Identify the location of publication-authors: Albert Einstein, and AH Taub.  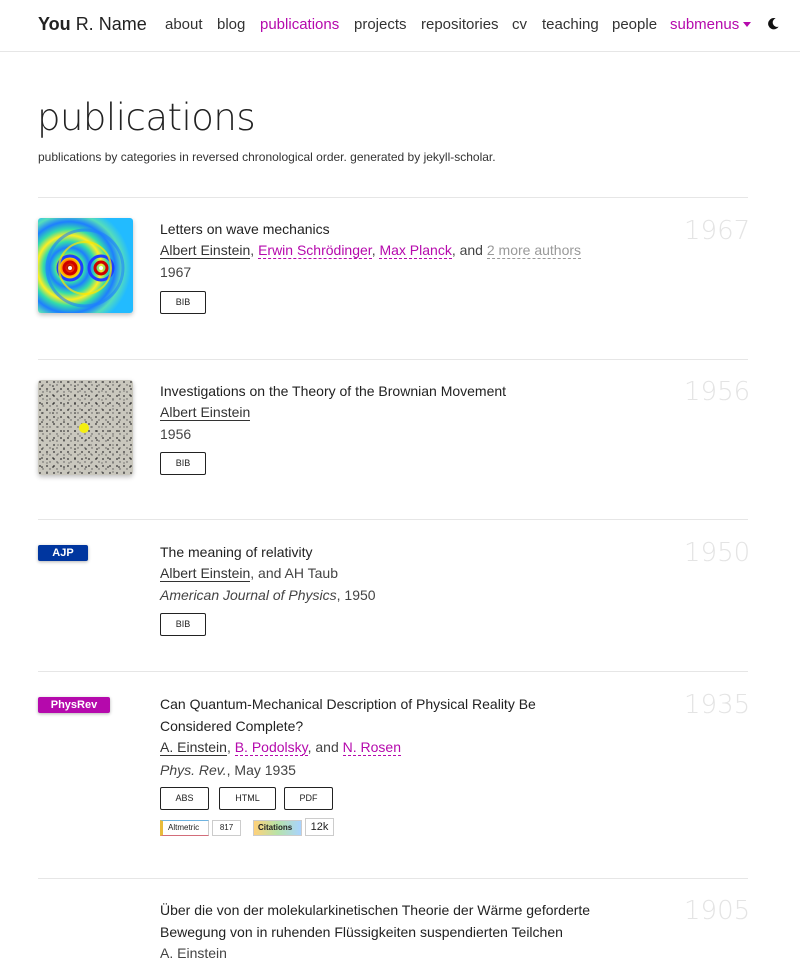
(249, 573).